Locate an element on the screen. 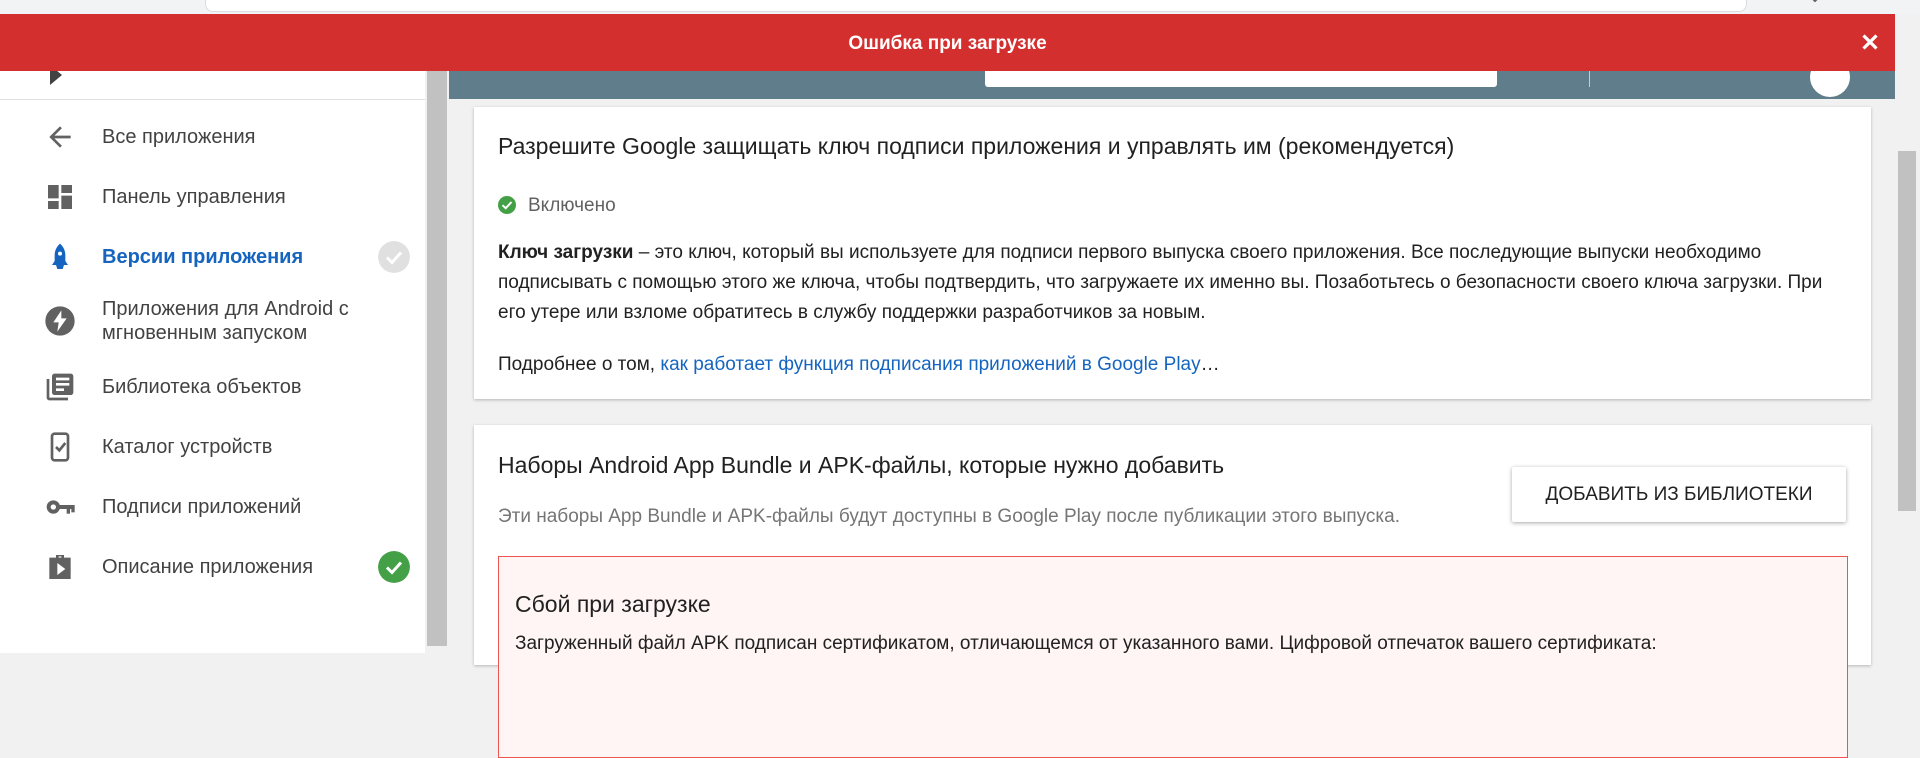 The width and height of the screenshot is (1920, 758). dashboard-icon is located at coordinates (60, 197).